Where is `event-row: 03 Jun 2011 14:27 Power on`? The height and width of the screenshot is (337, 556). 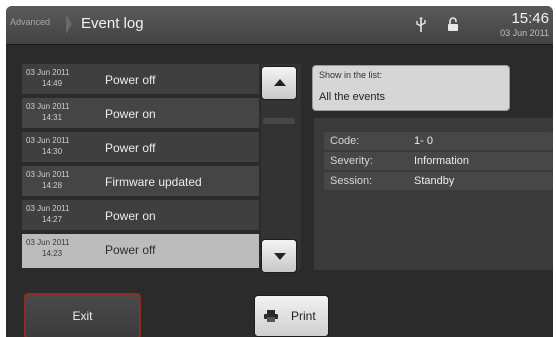
event-row: 03 Jun 2011 14:27 Power on is located at coordinates (140, 216).